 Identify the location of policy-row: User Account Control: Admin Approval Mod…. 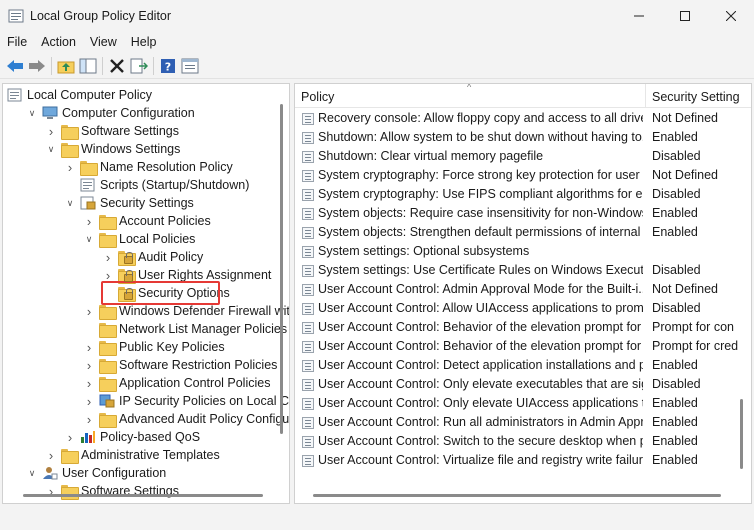
(523, 289).